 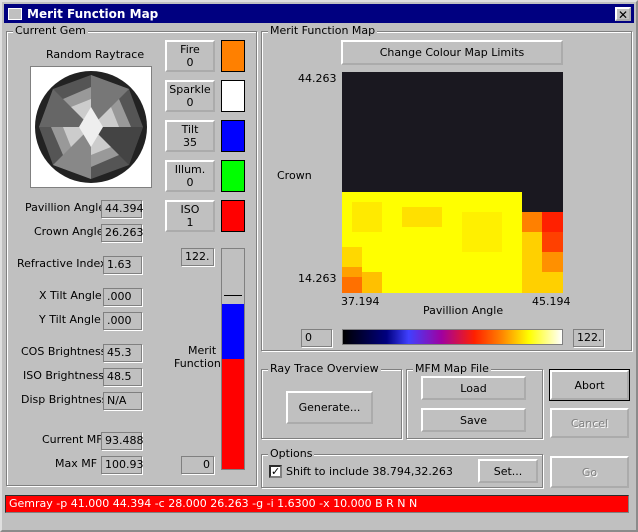 What do you see at coordinates (70, 295) in the screenshot?
I see `x-tilt-label: X Tilt Angle` at bounding box center [70, 295].